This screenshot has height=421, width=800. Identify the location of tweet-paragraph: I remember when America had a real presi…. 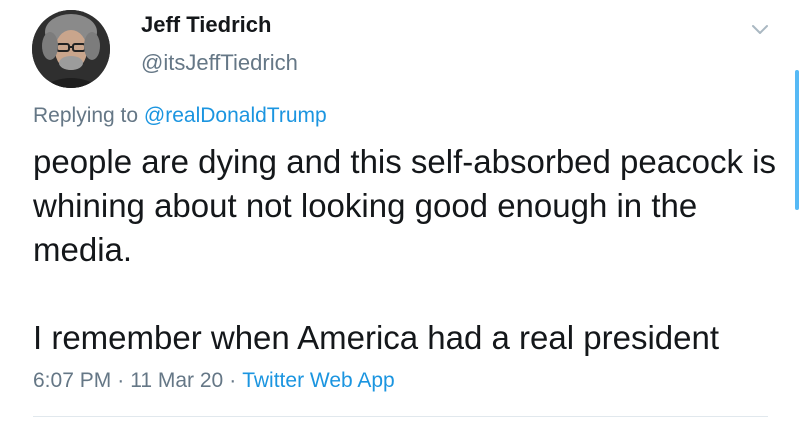
(376, 337).